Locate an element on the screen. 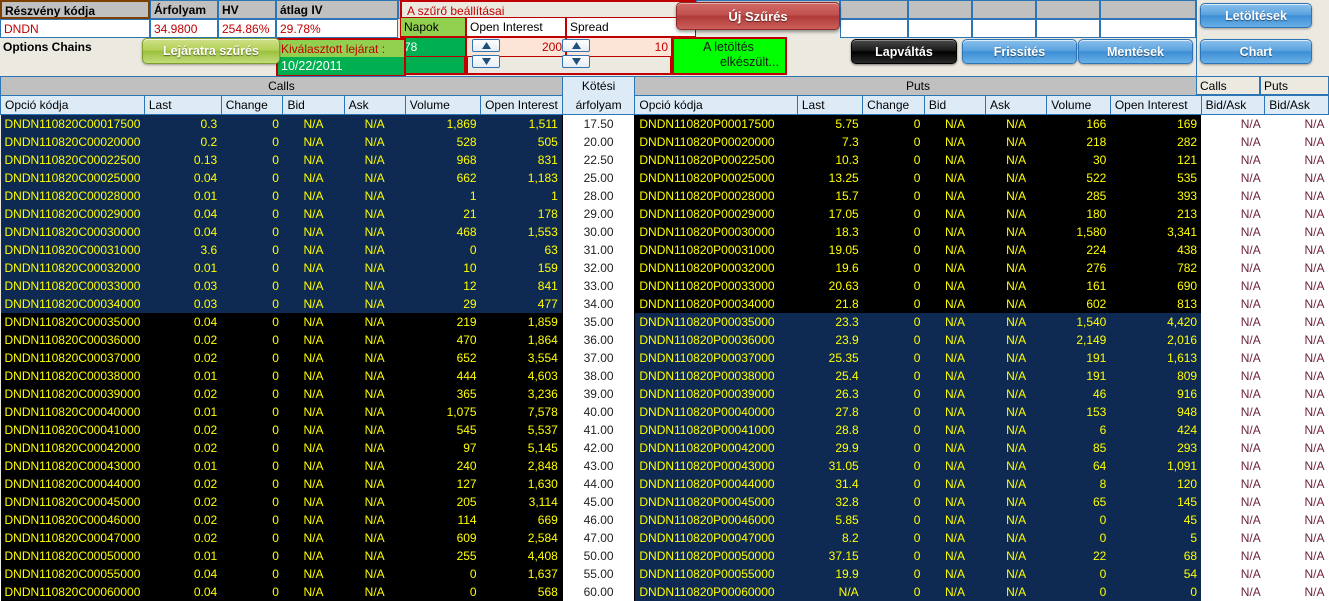 This screenshot has height=601, width=1329. call-volume: 114 is located at coordinates (442, 520).